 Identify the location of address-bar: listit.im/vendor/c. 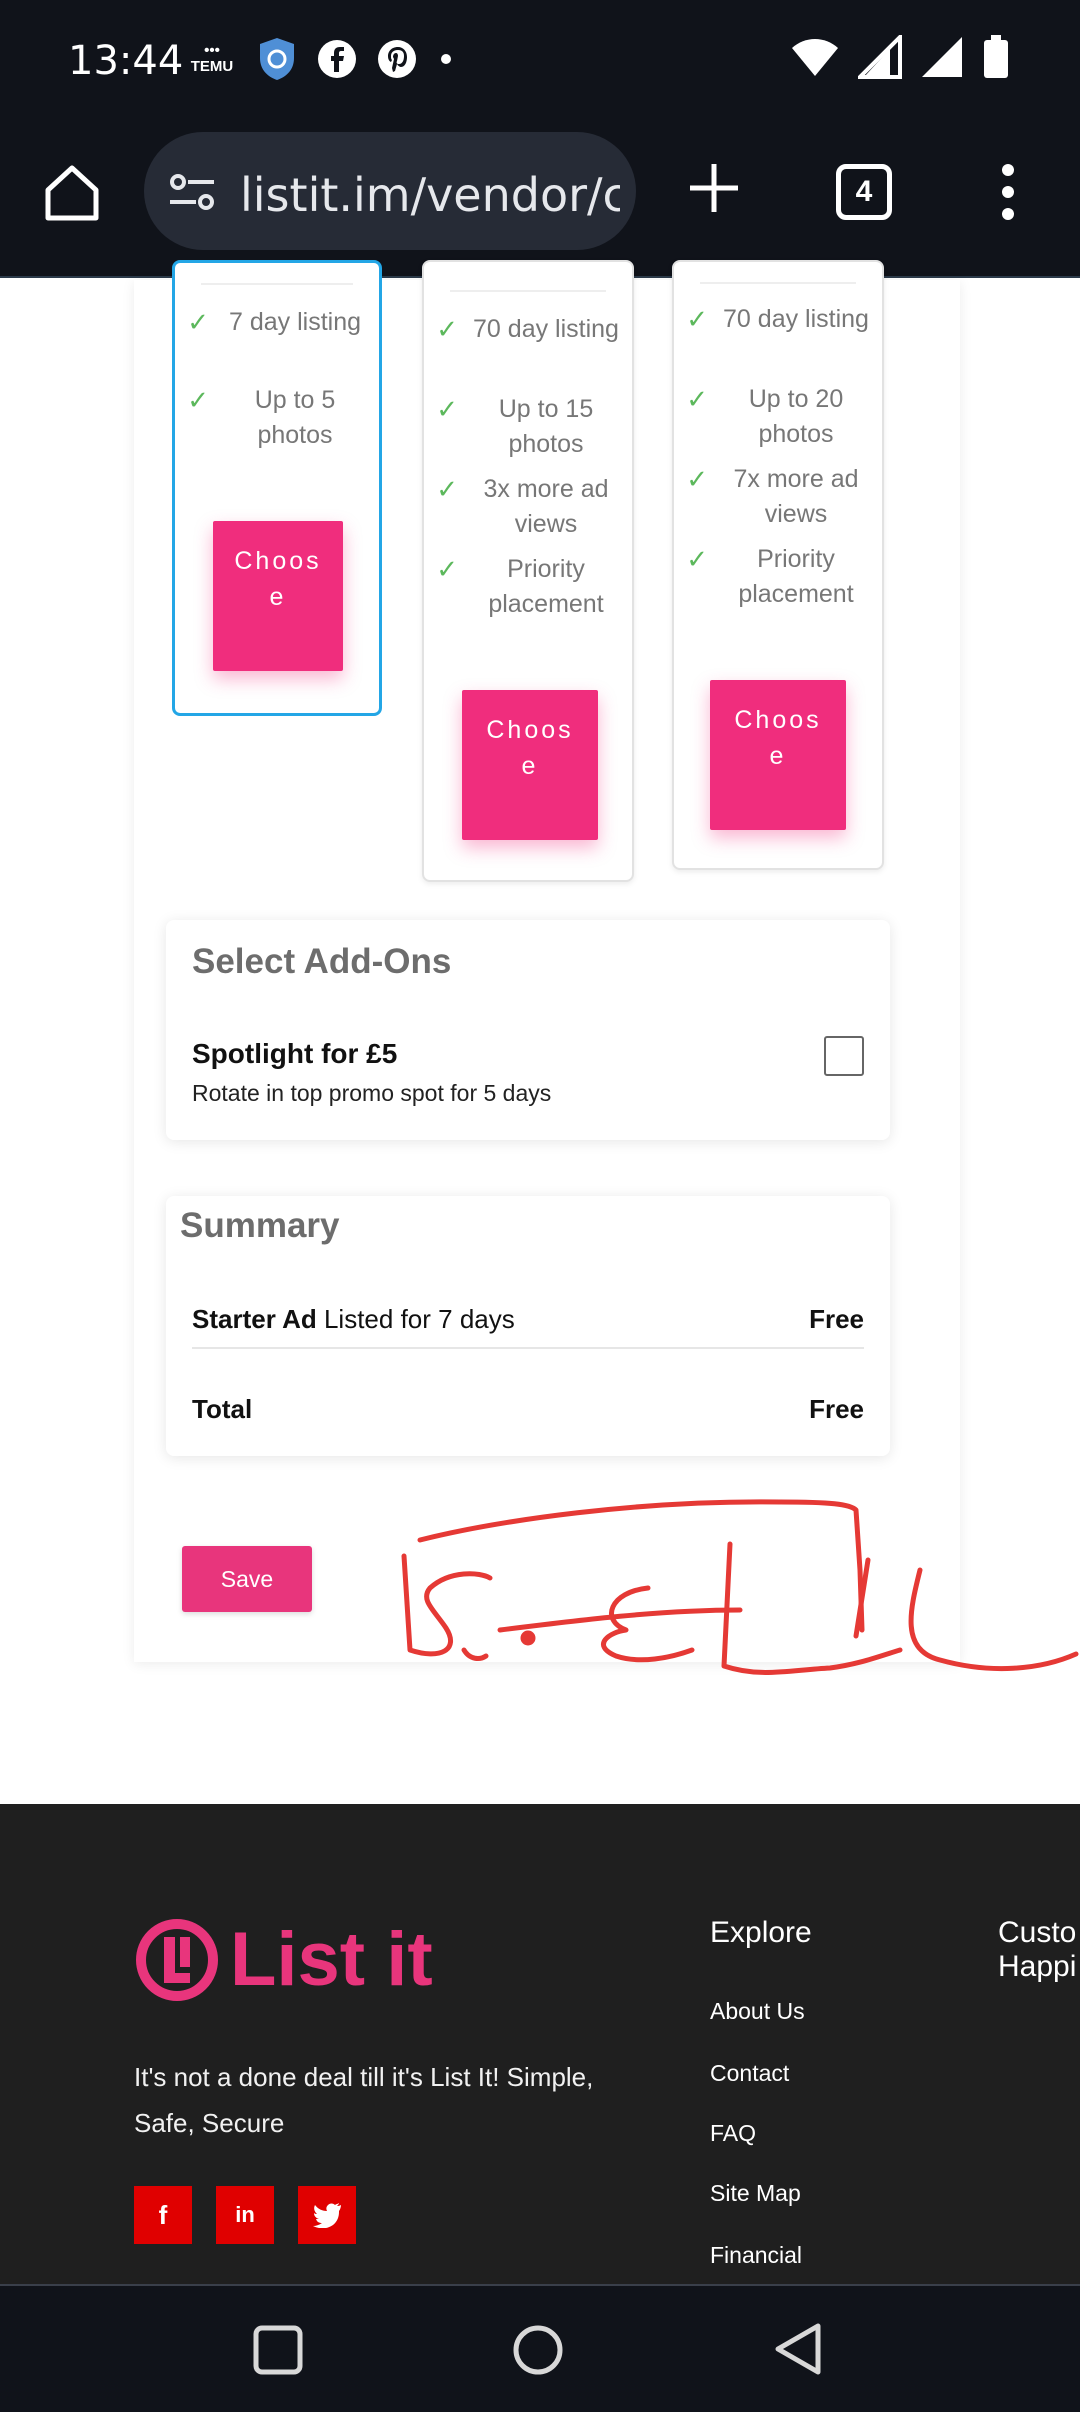
(390, 191).